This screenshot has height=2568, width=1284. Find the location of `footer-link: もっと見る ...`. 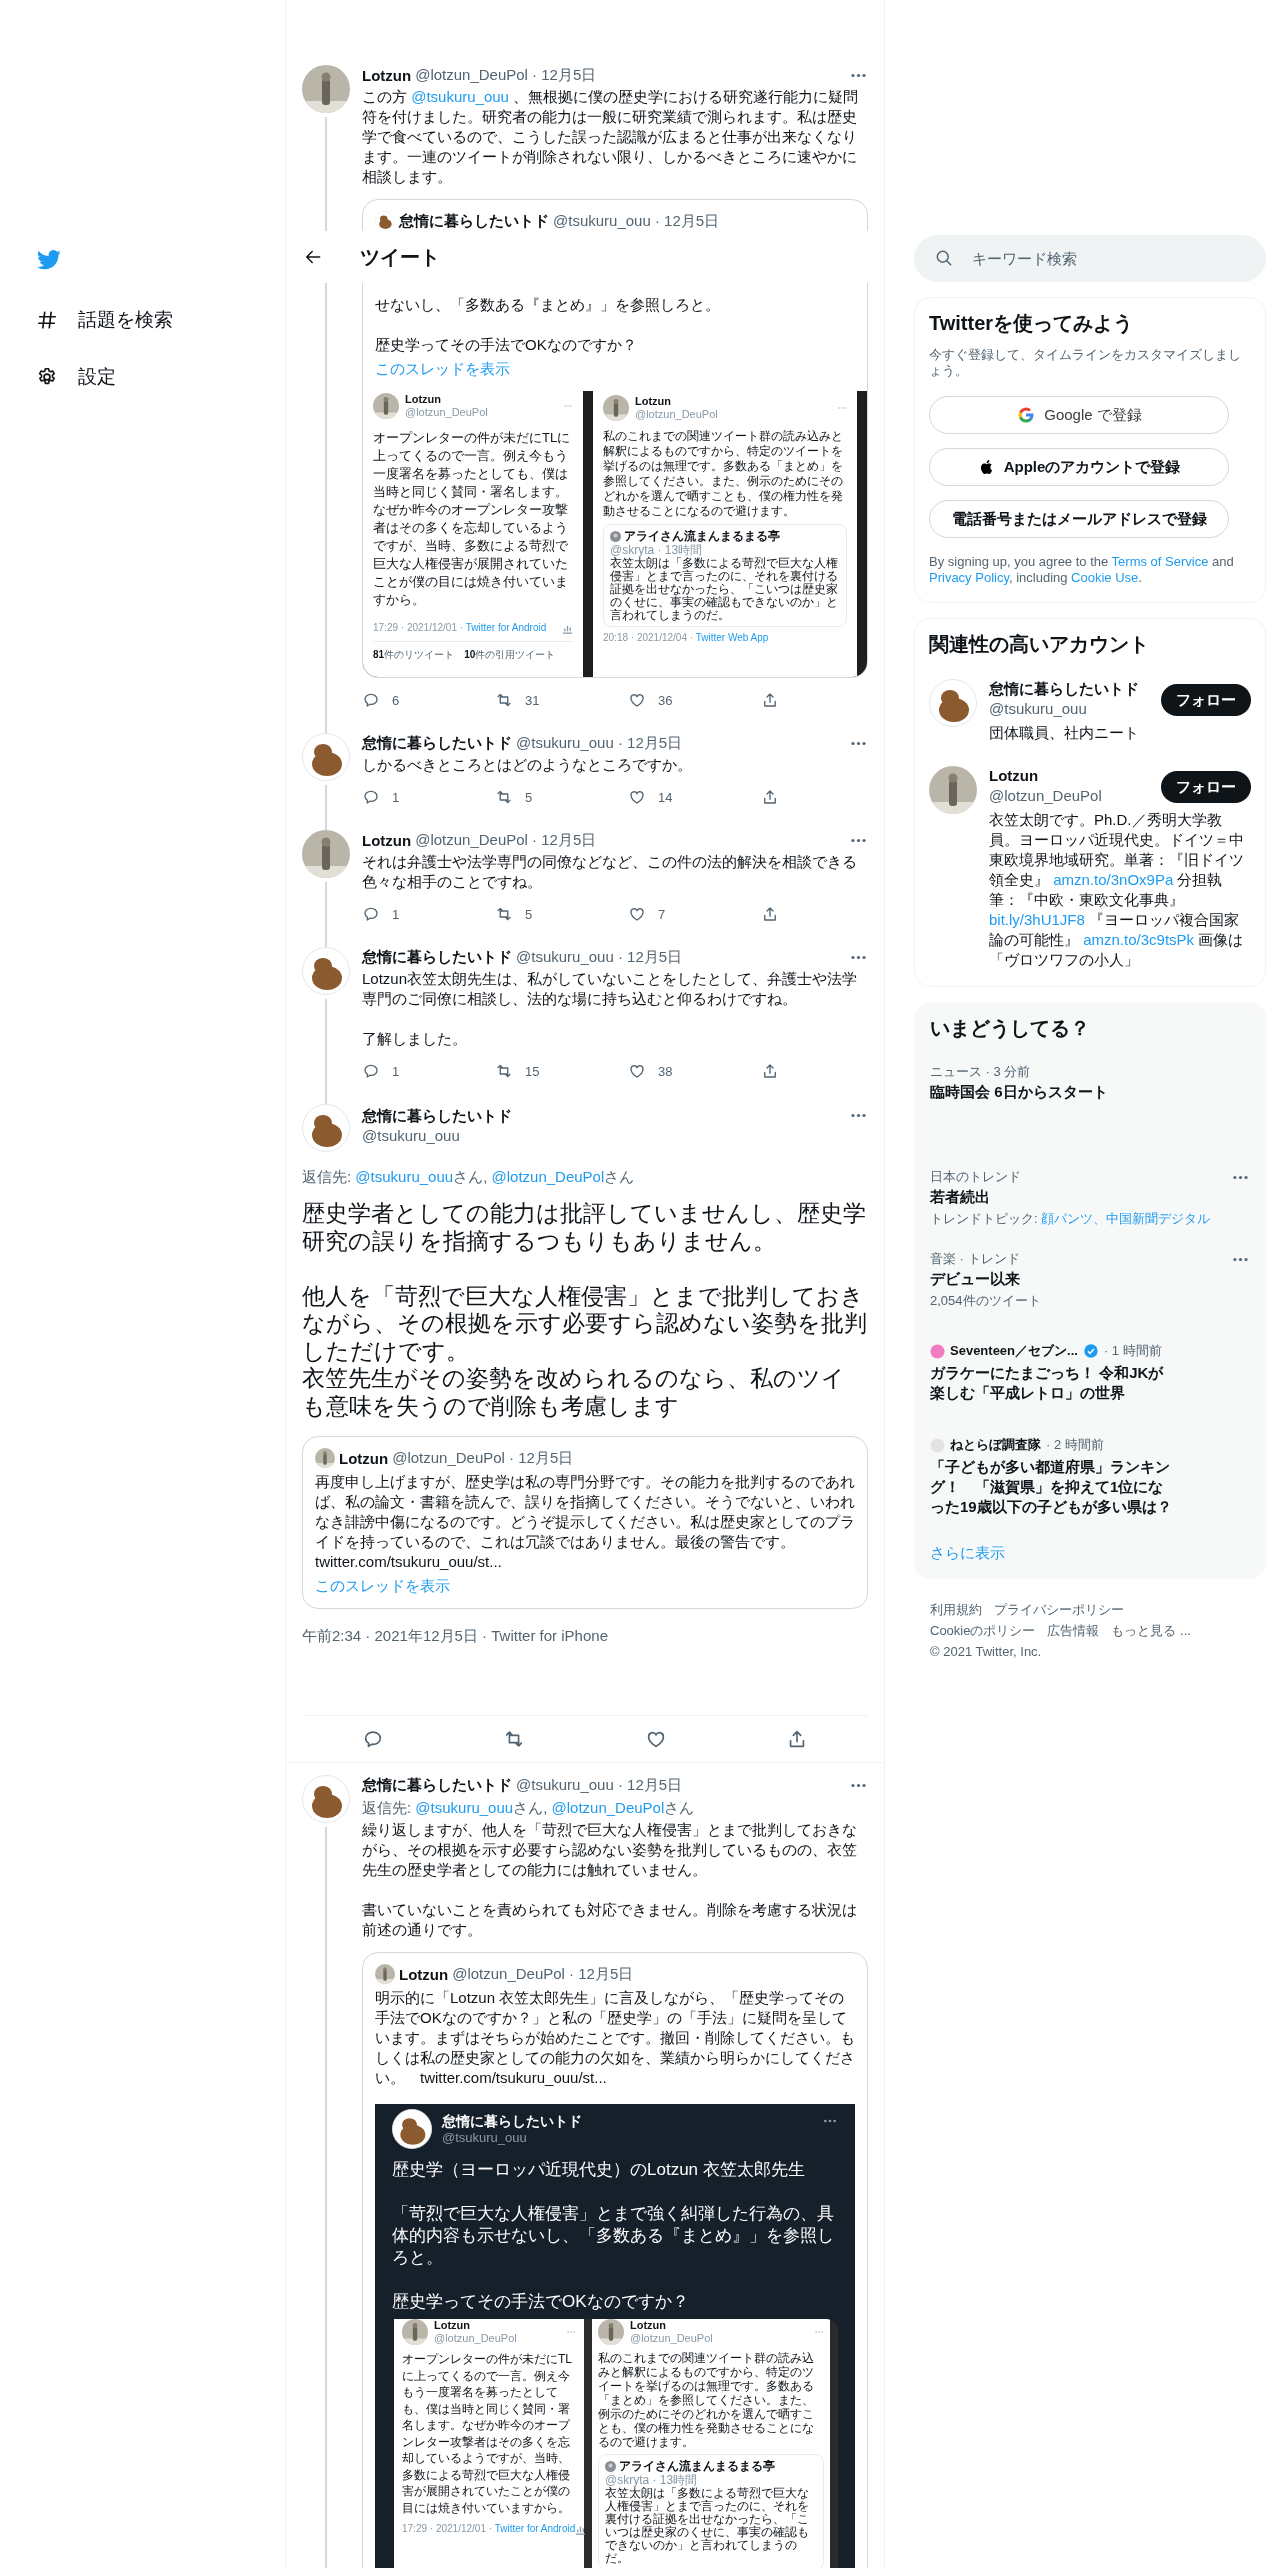

footer-link: もっと見る ... is located at coordinates (1151, 1630).